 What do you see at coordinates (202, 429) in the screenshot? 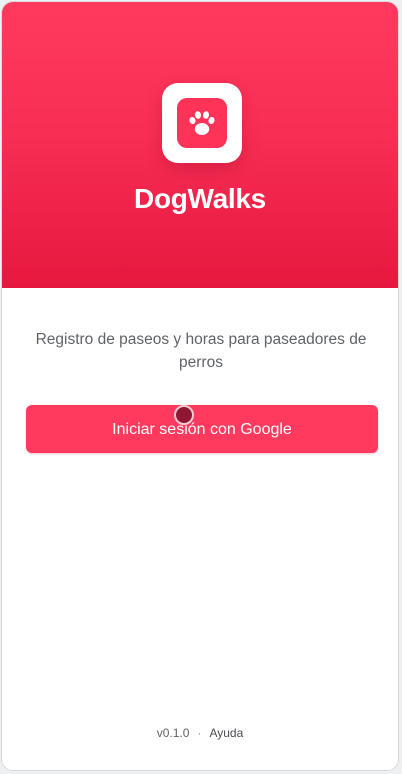
I see `google-signin-button: Iniciar sesión con Google` at bounding box center [202, 429].